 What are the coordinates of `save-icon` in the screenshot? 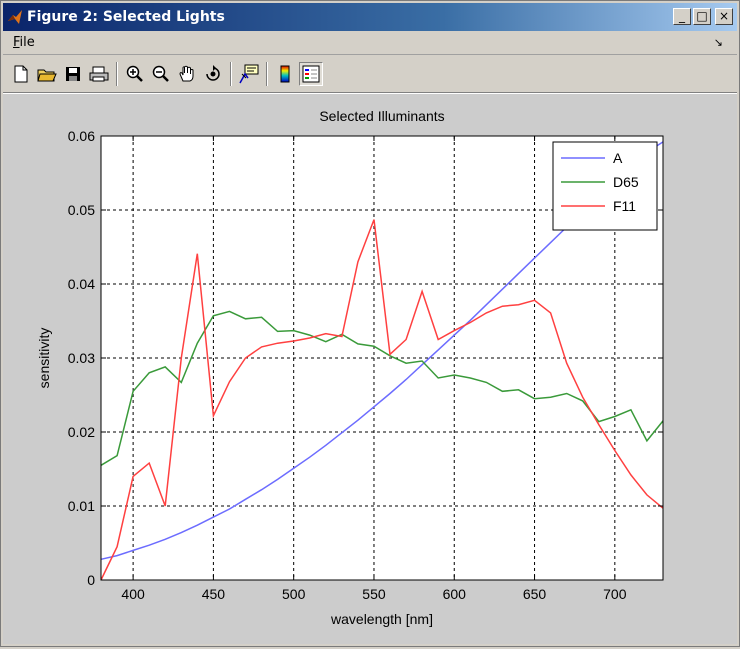 It's located at (73, 74).